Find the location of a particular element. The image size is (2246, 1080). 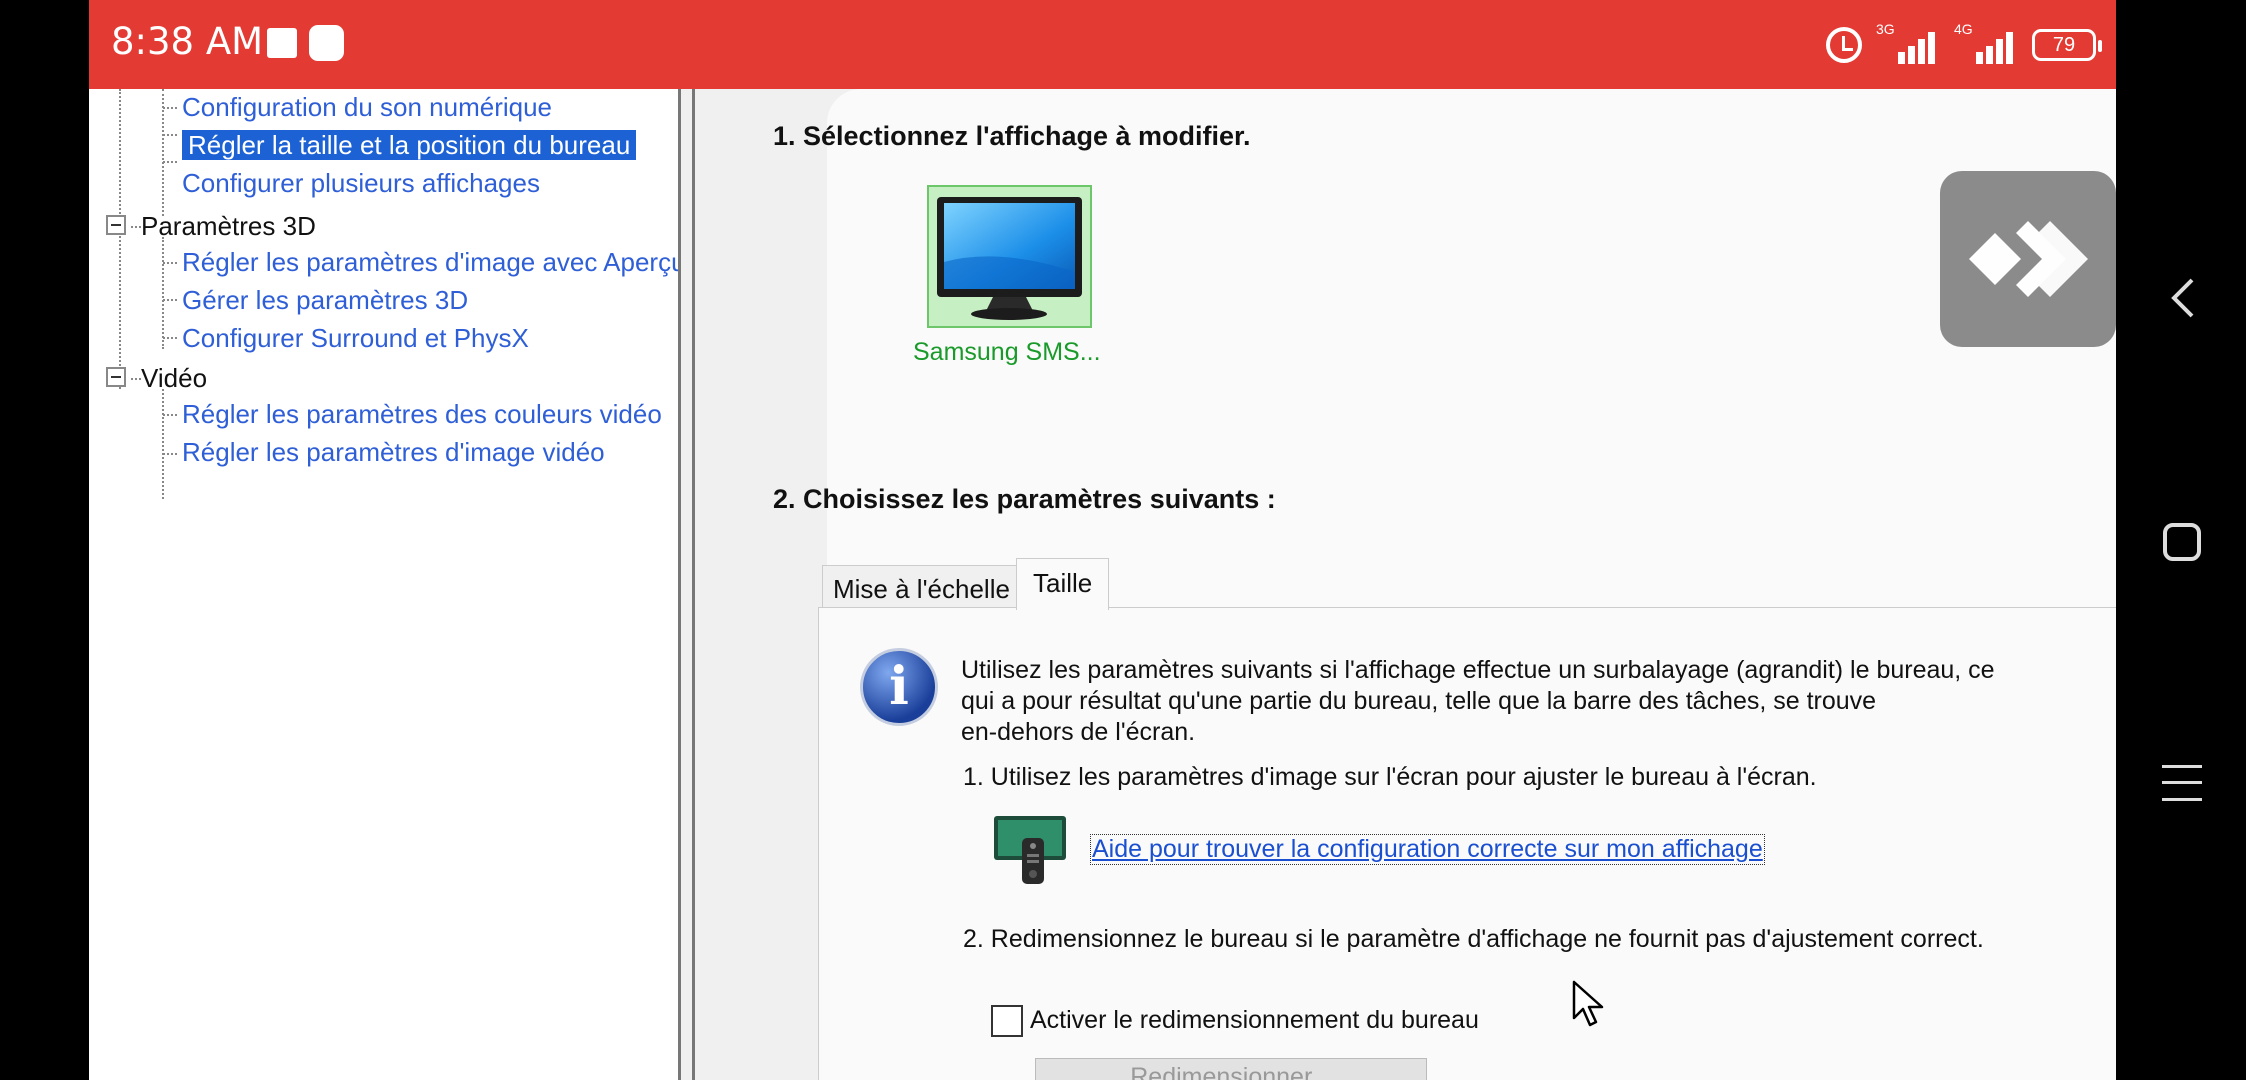

notification-icon is located at coordinates (282, 43).